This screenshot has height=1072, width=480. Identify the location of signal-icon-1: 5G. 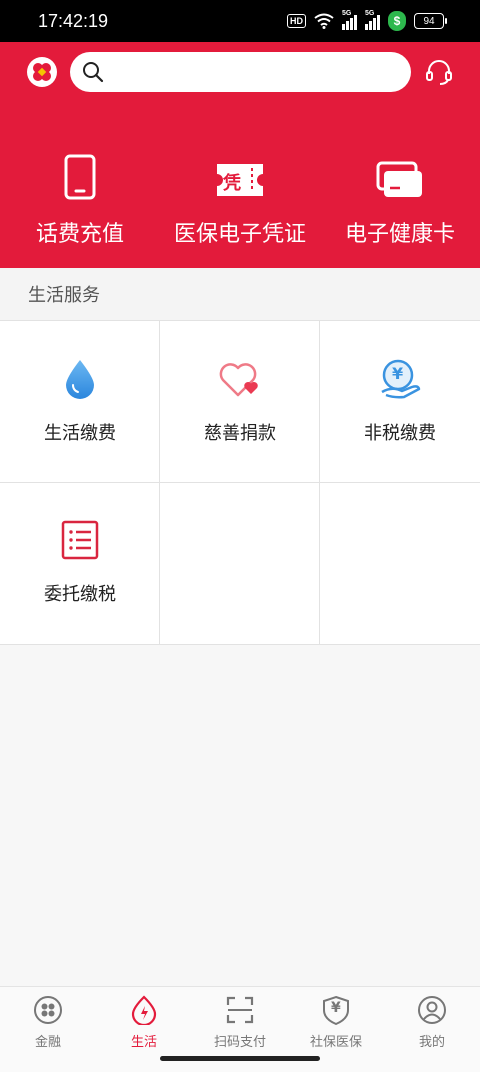
(349, 20).